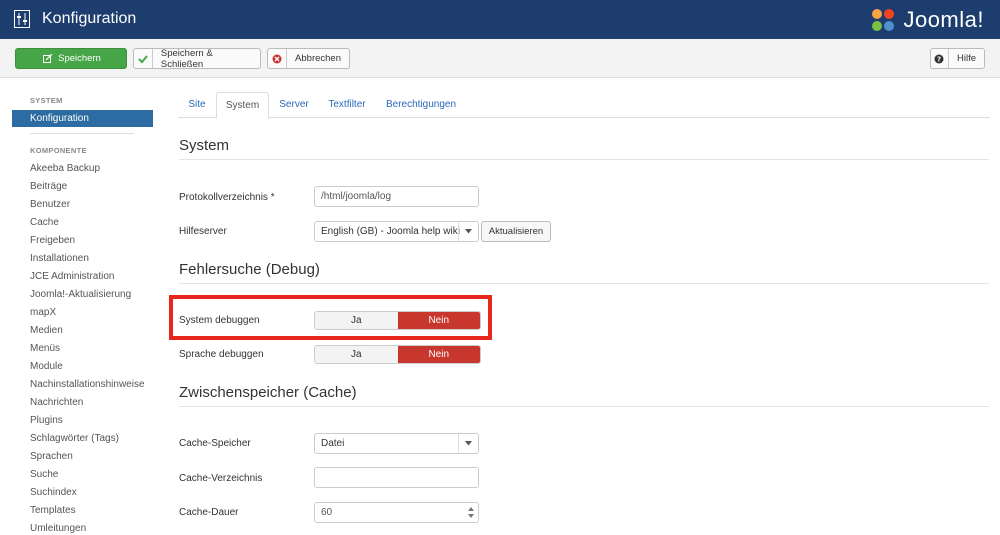 This screenshot has width=1000, height=535. Describe the element at coordinates (883, 20) in the screenshot. I see `joomla-logo-icon` at that location.